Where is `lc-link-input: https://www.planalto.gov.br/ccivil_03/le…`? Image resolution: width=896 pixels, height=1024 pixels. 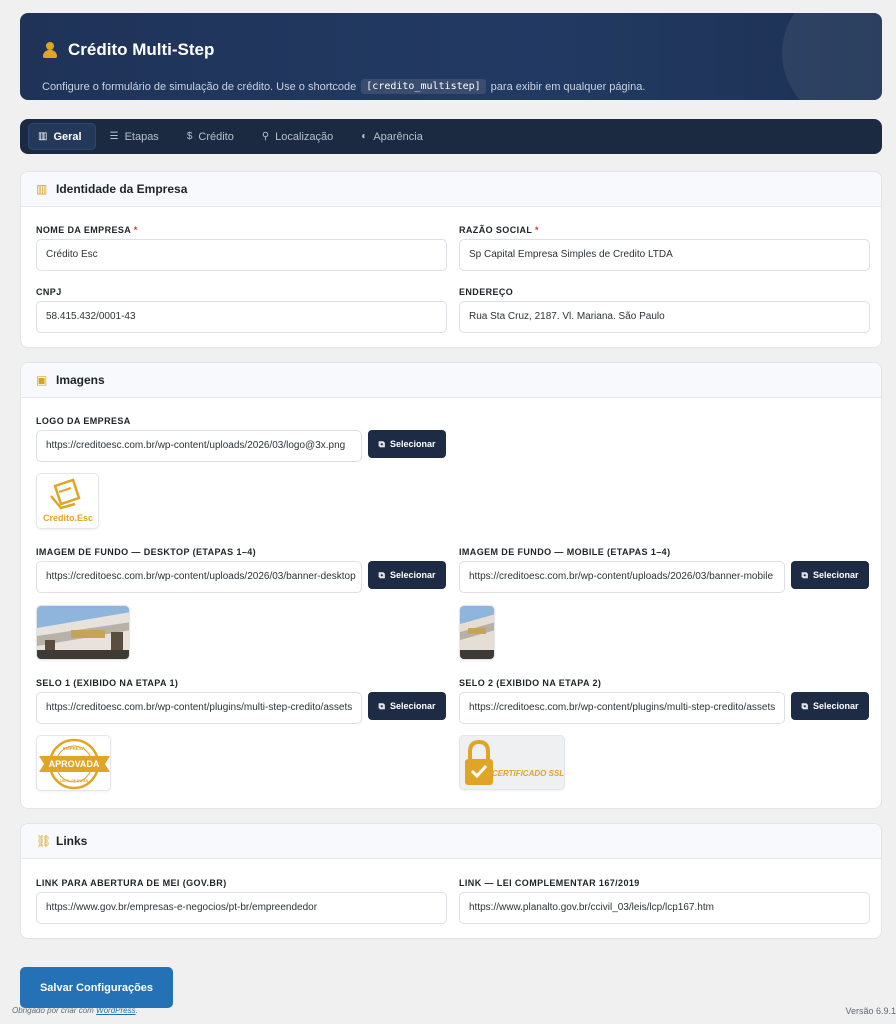
lc-link-input: https://www.planalto.gov.br/ccivil_03/le… is located at coordinates (664, 908).